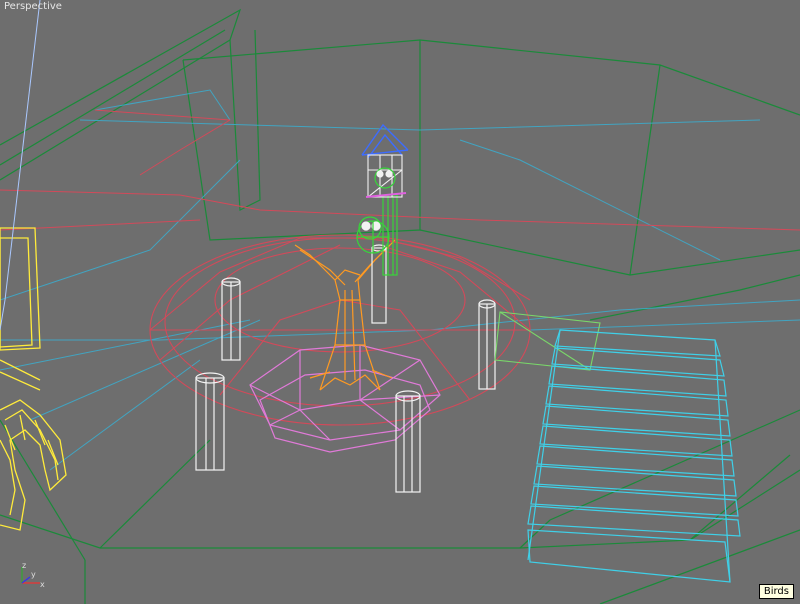  What do you see at coordinates (33, 379) in the screenshot?
I see `yellow-chair` at bounding box center [33, 379].